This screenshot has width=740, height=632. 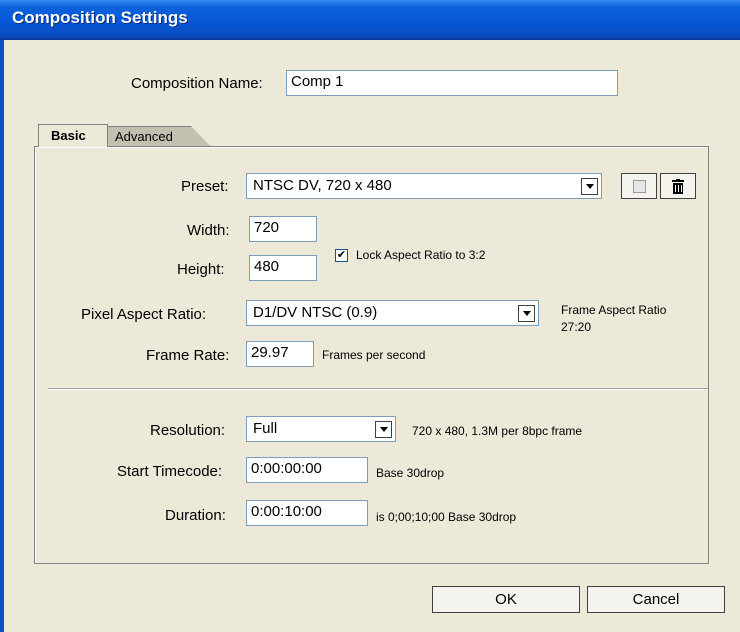 I want to click on preset-label: Preset:, so click(x=205, y=186).